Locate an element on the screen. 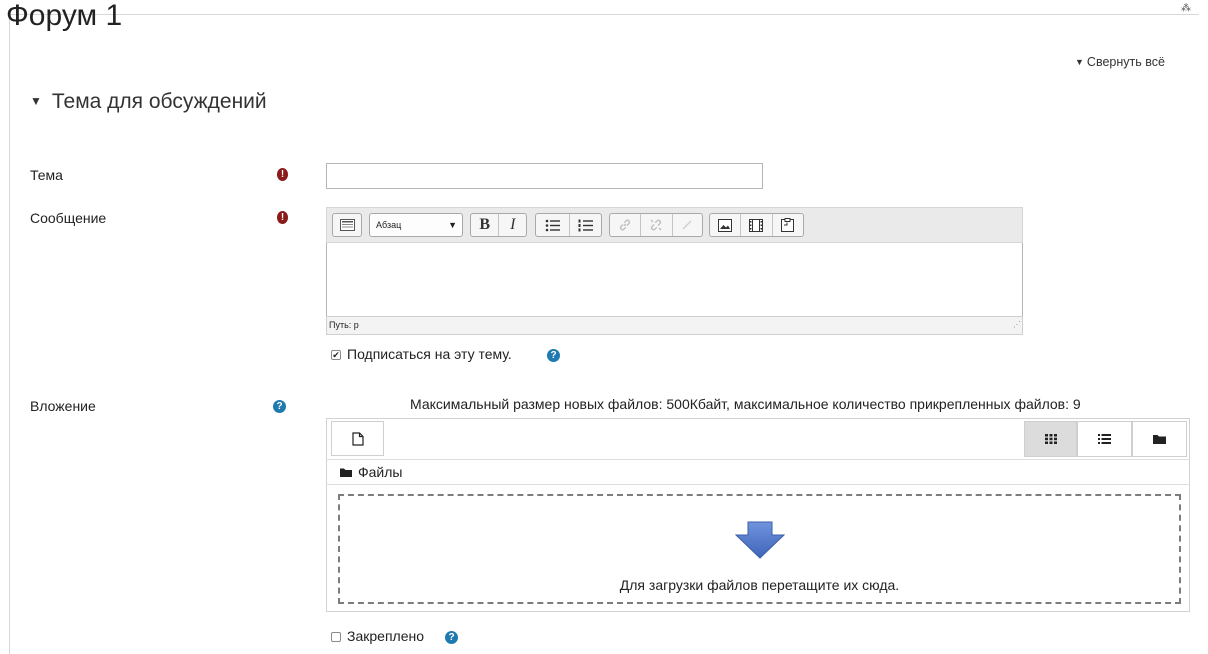 This screenshot has height=654, width=1208. subscribe-label: Подписаться на эту тему. is located at coordinates (429, 354).